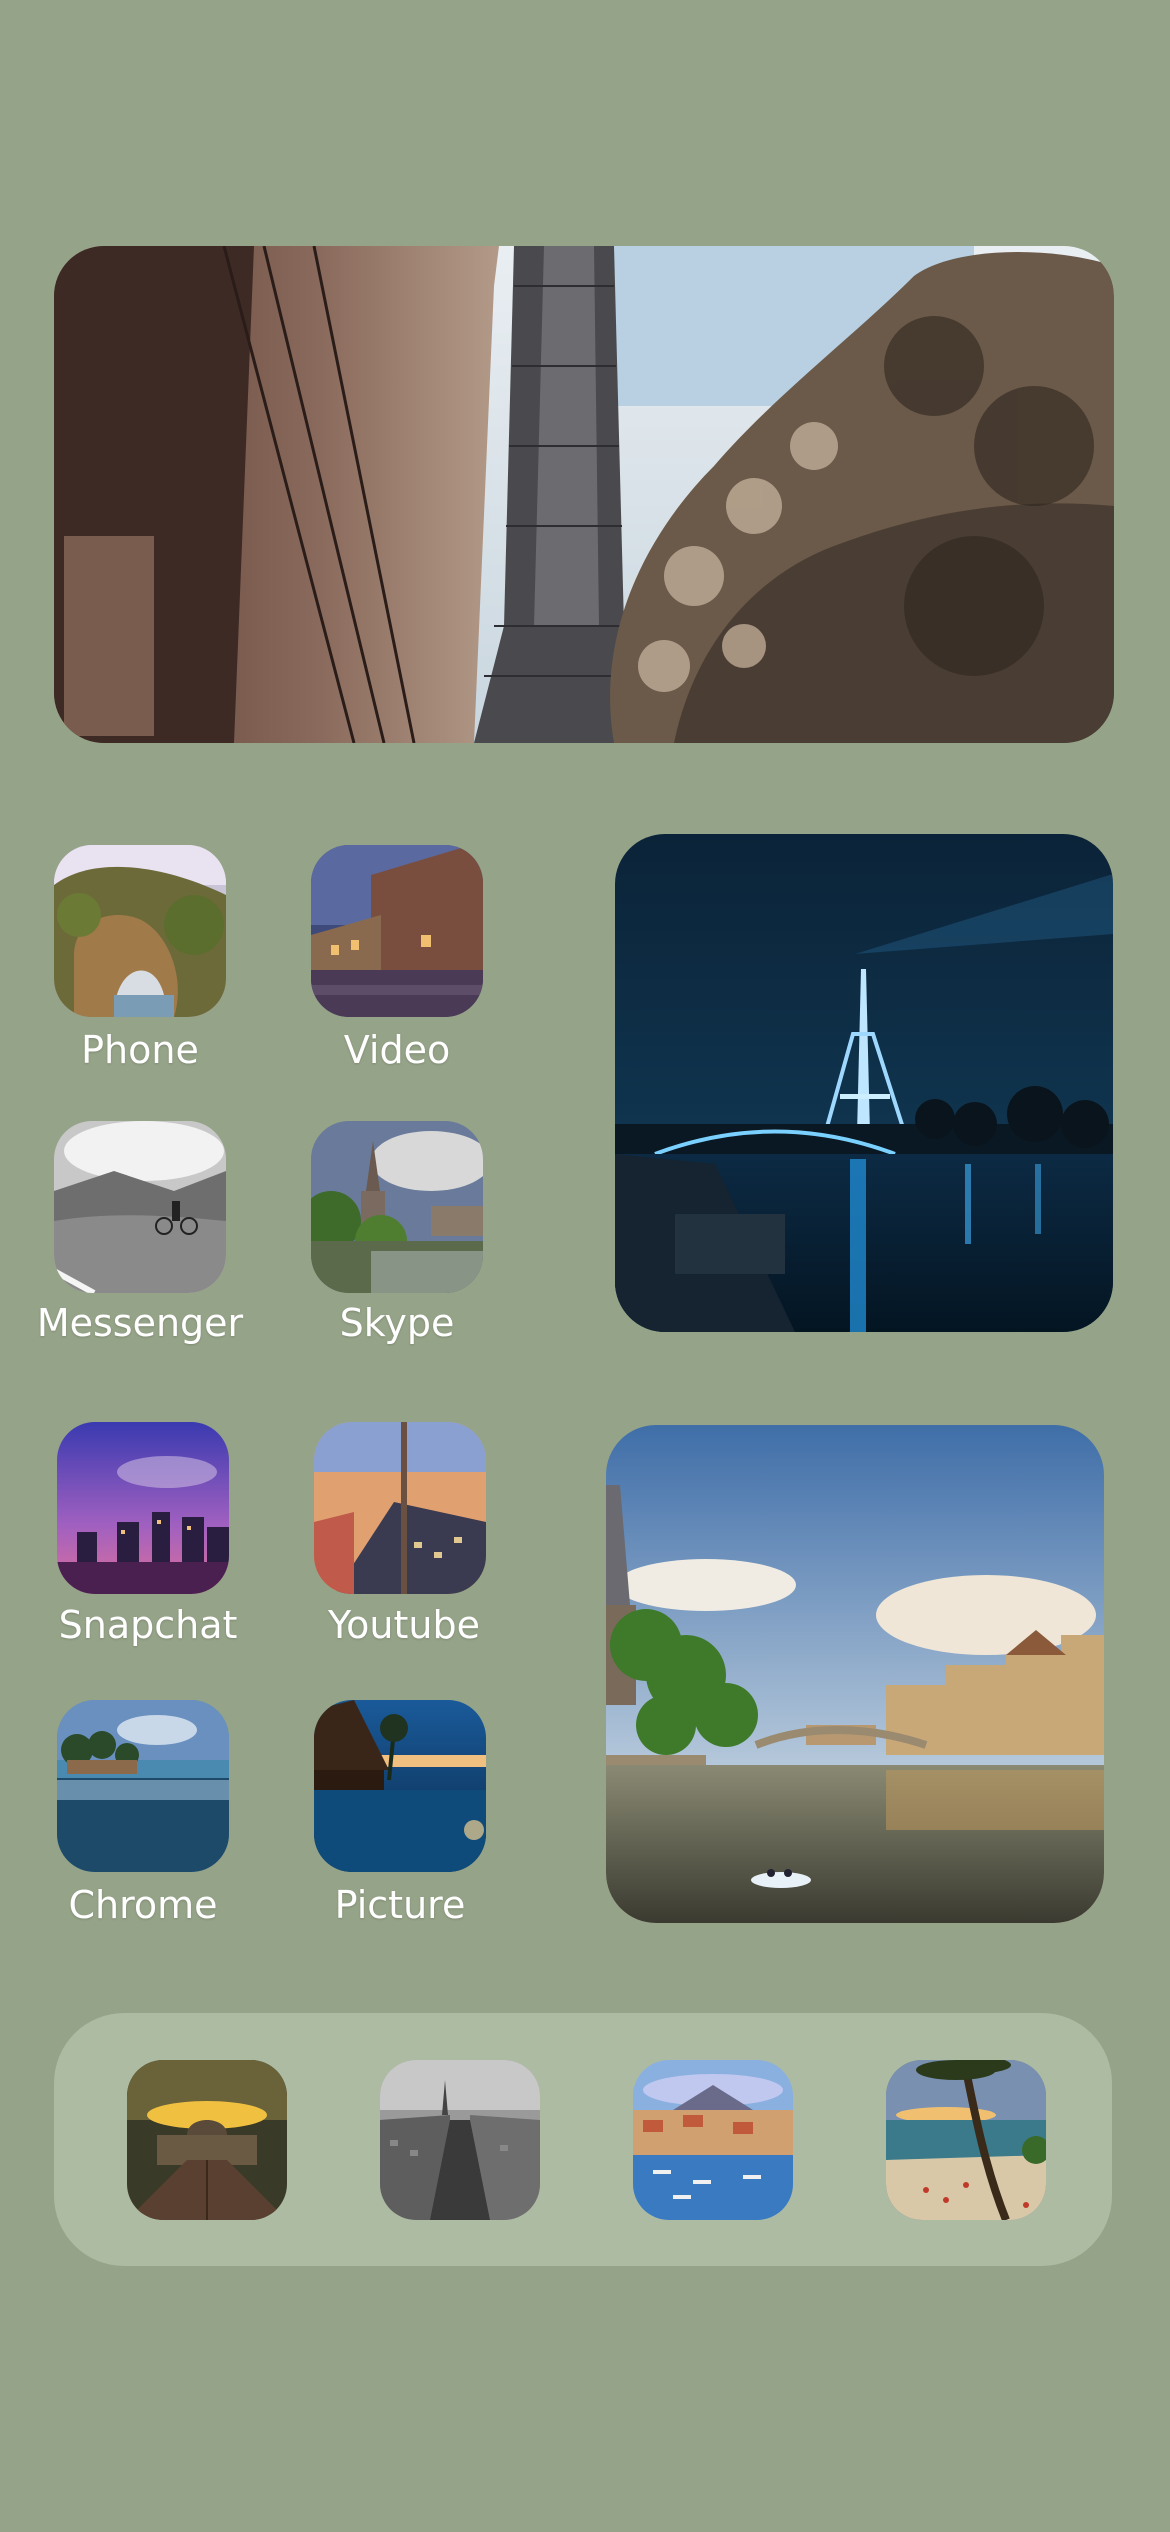  I want to click on snapchat-app-icon, so click(143, 1508).